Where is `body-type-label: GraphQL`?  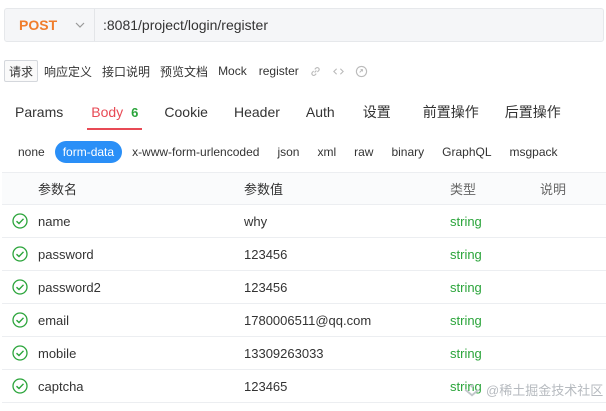
body-type-label: GraphQL is located at coordinates (467, 152).